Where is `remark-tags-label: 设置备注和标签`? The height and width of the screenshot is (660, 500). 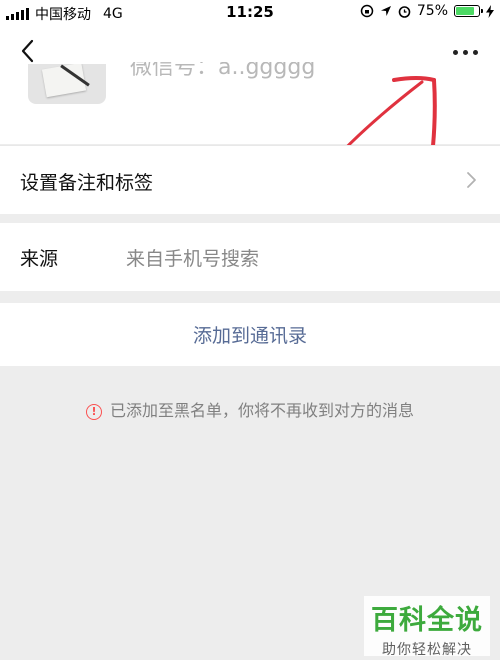
remark-tags-label: 设置备注和标签 is located at coordinates (87, 183).